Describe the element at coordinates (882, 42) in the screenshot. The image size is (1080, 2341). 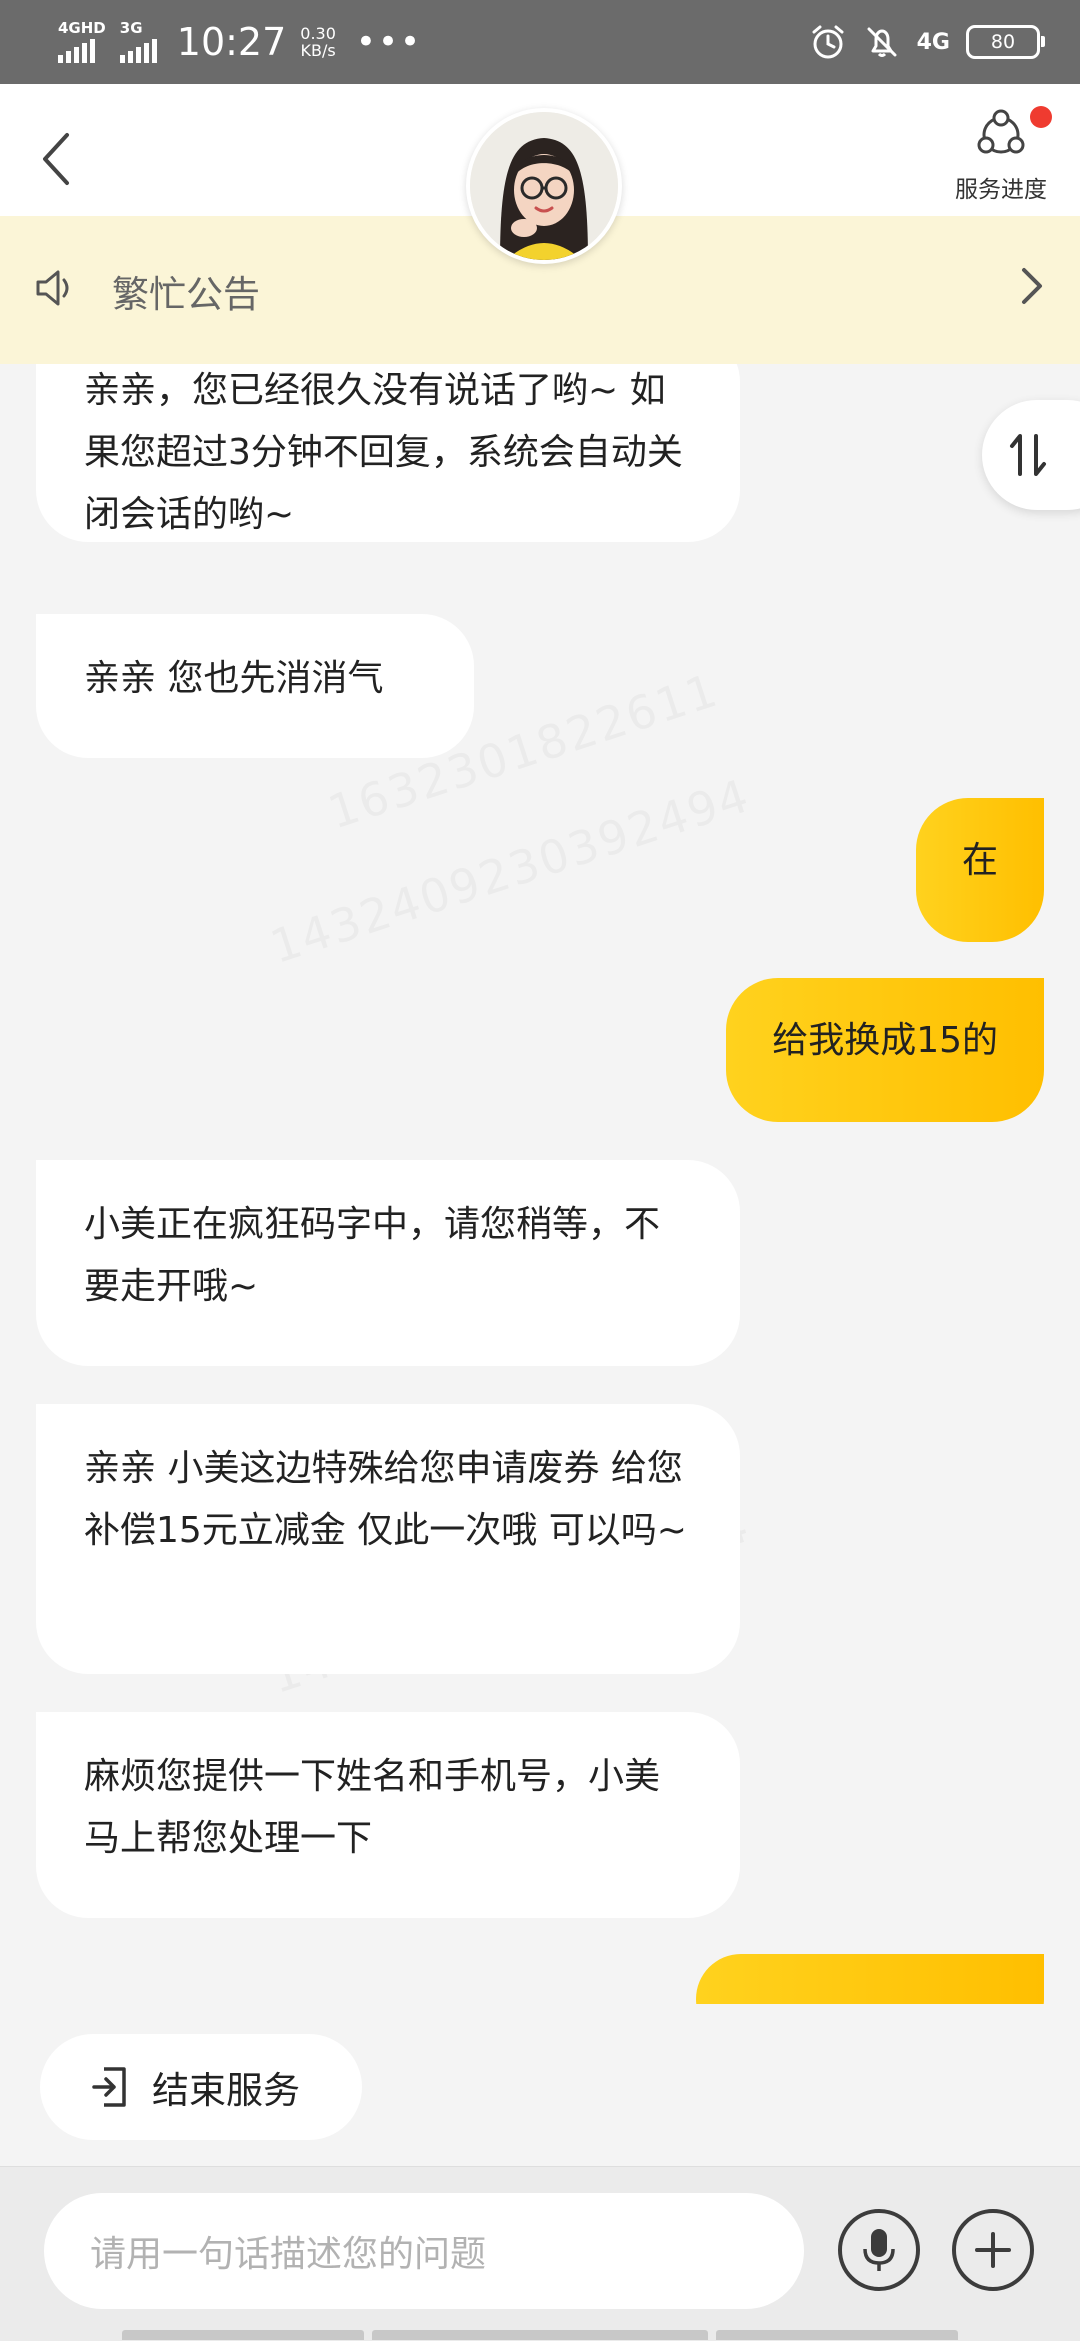
I see `mute-bell-icon` at that location.